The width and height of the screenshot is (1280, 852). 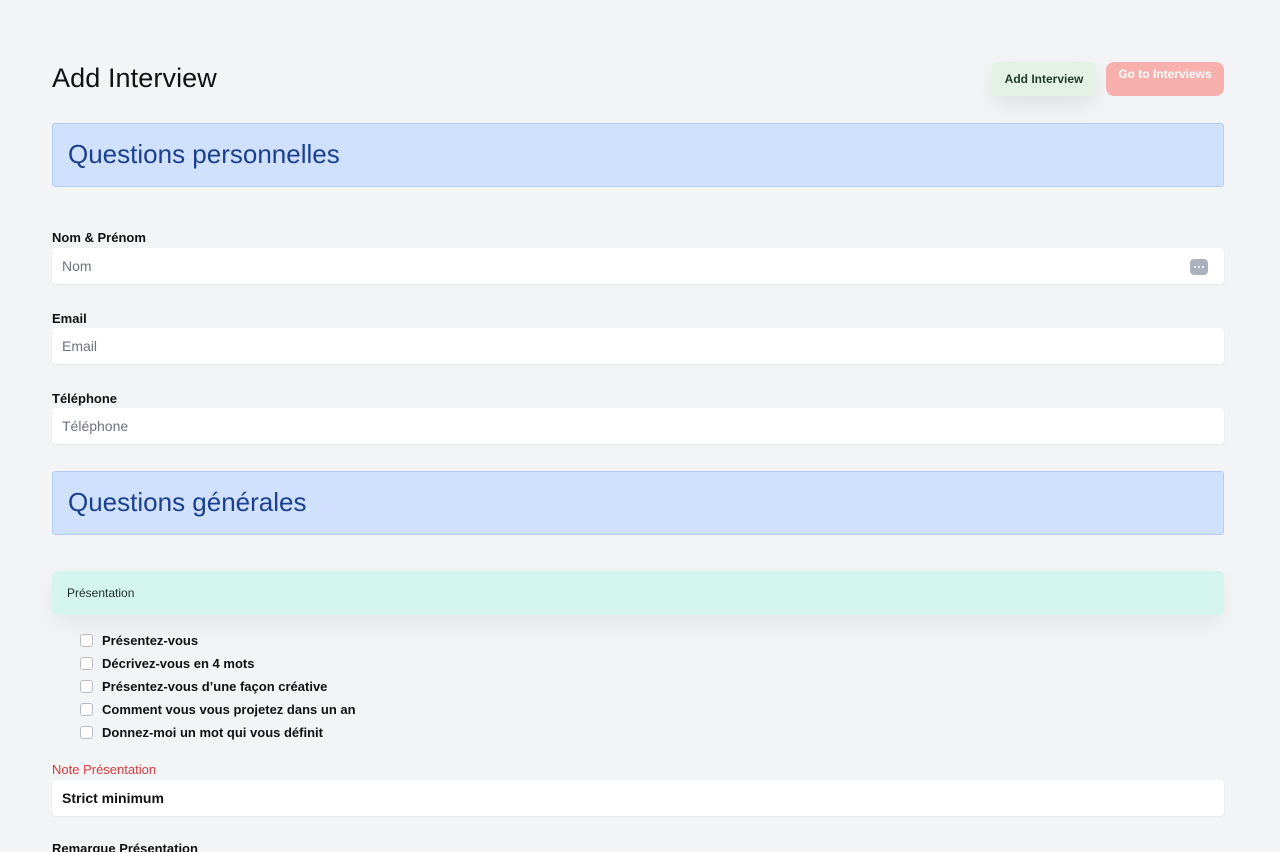 I want to click on add-interview-button: Add Interview, so click(x=1044, y=79).